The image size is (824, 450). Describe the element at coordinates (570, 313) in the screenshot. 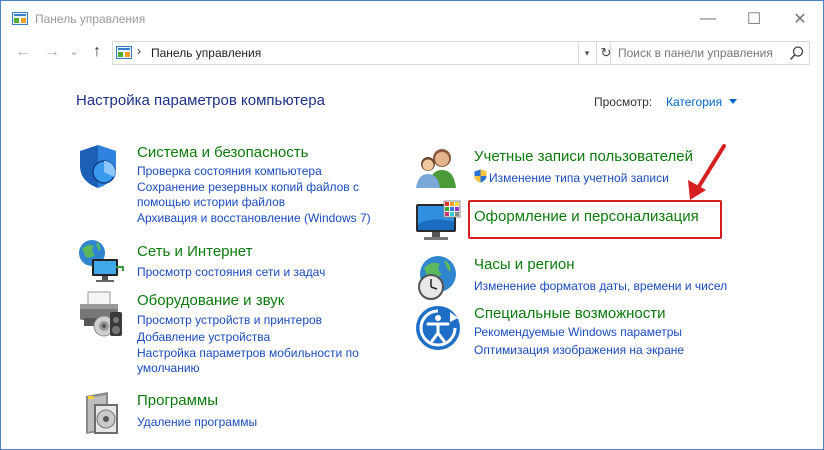

I see `category-ease-of-access: Специальные возможности` at that location.